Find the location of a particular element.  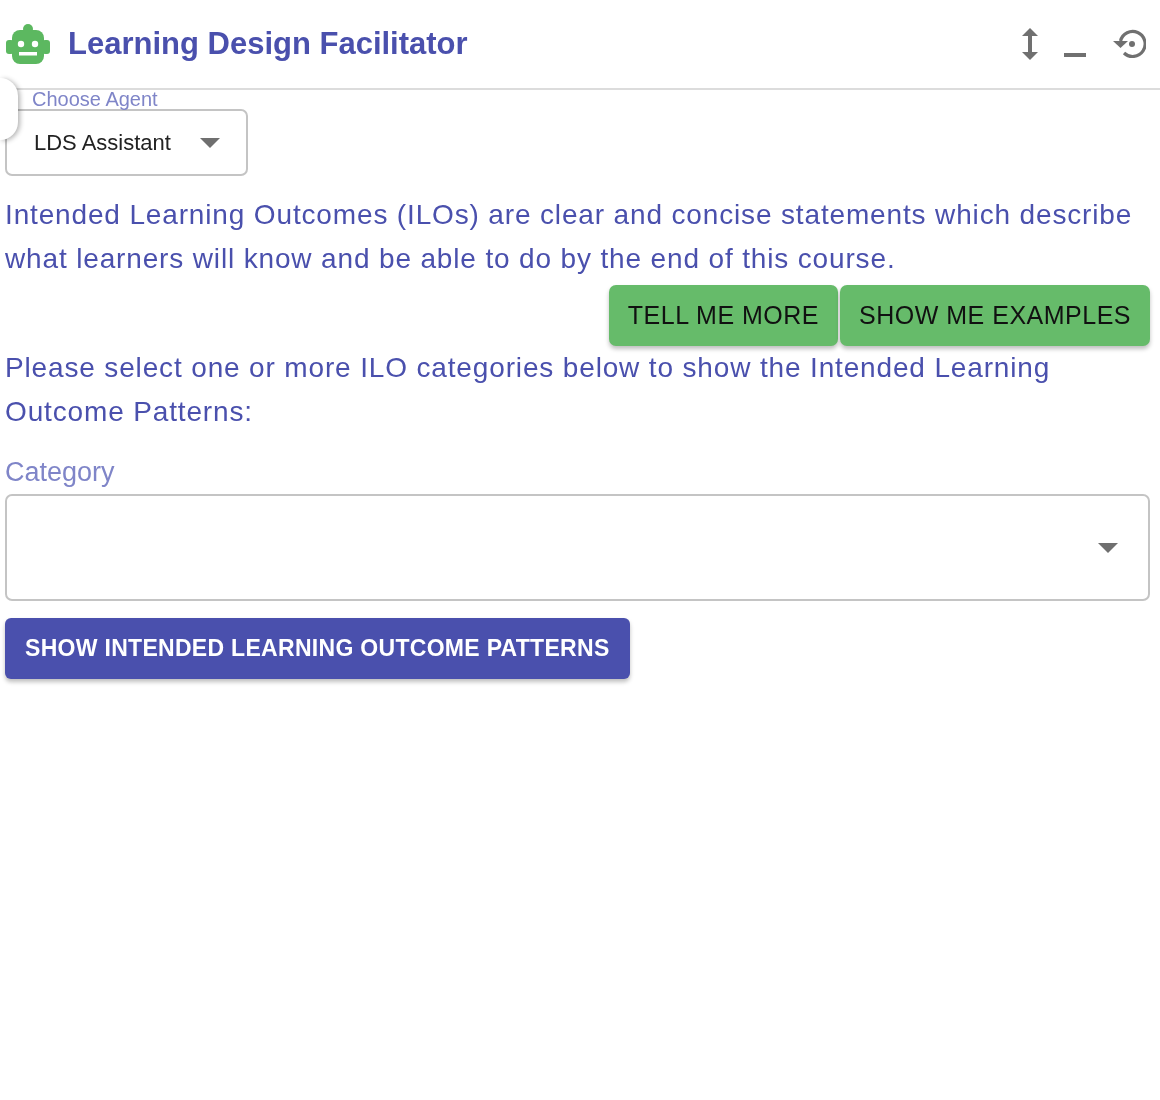

intro-text: Intended Learning Outcomes (ILOs) are clear and concise statements which describe what learners will know and be able to do by the end of this course. is located at coordinates (569, 237).